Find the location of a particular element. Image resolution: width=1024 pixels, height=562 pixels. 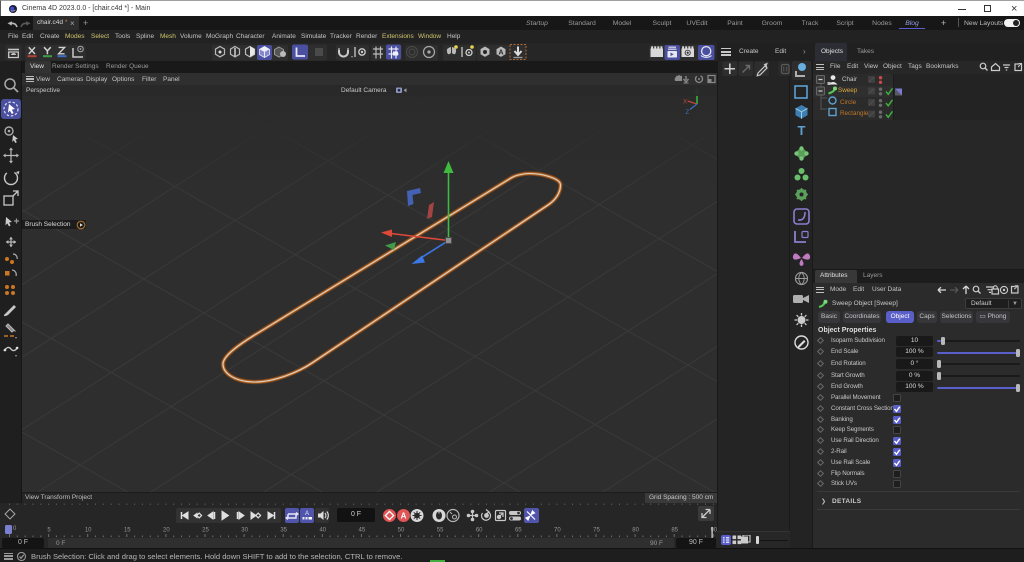

svg-text: 90 is located at coordinates (713, 531).